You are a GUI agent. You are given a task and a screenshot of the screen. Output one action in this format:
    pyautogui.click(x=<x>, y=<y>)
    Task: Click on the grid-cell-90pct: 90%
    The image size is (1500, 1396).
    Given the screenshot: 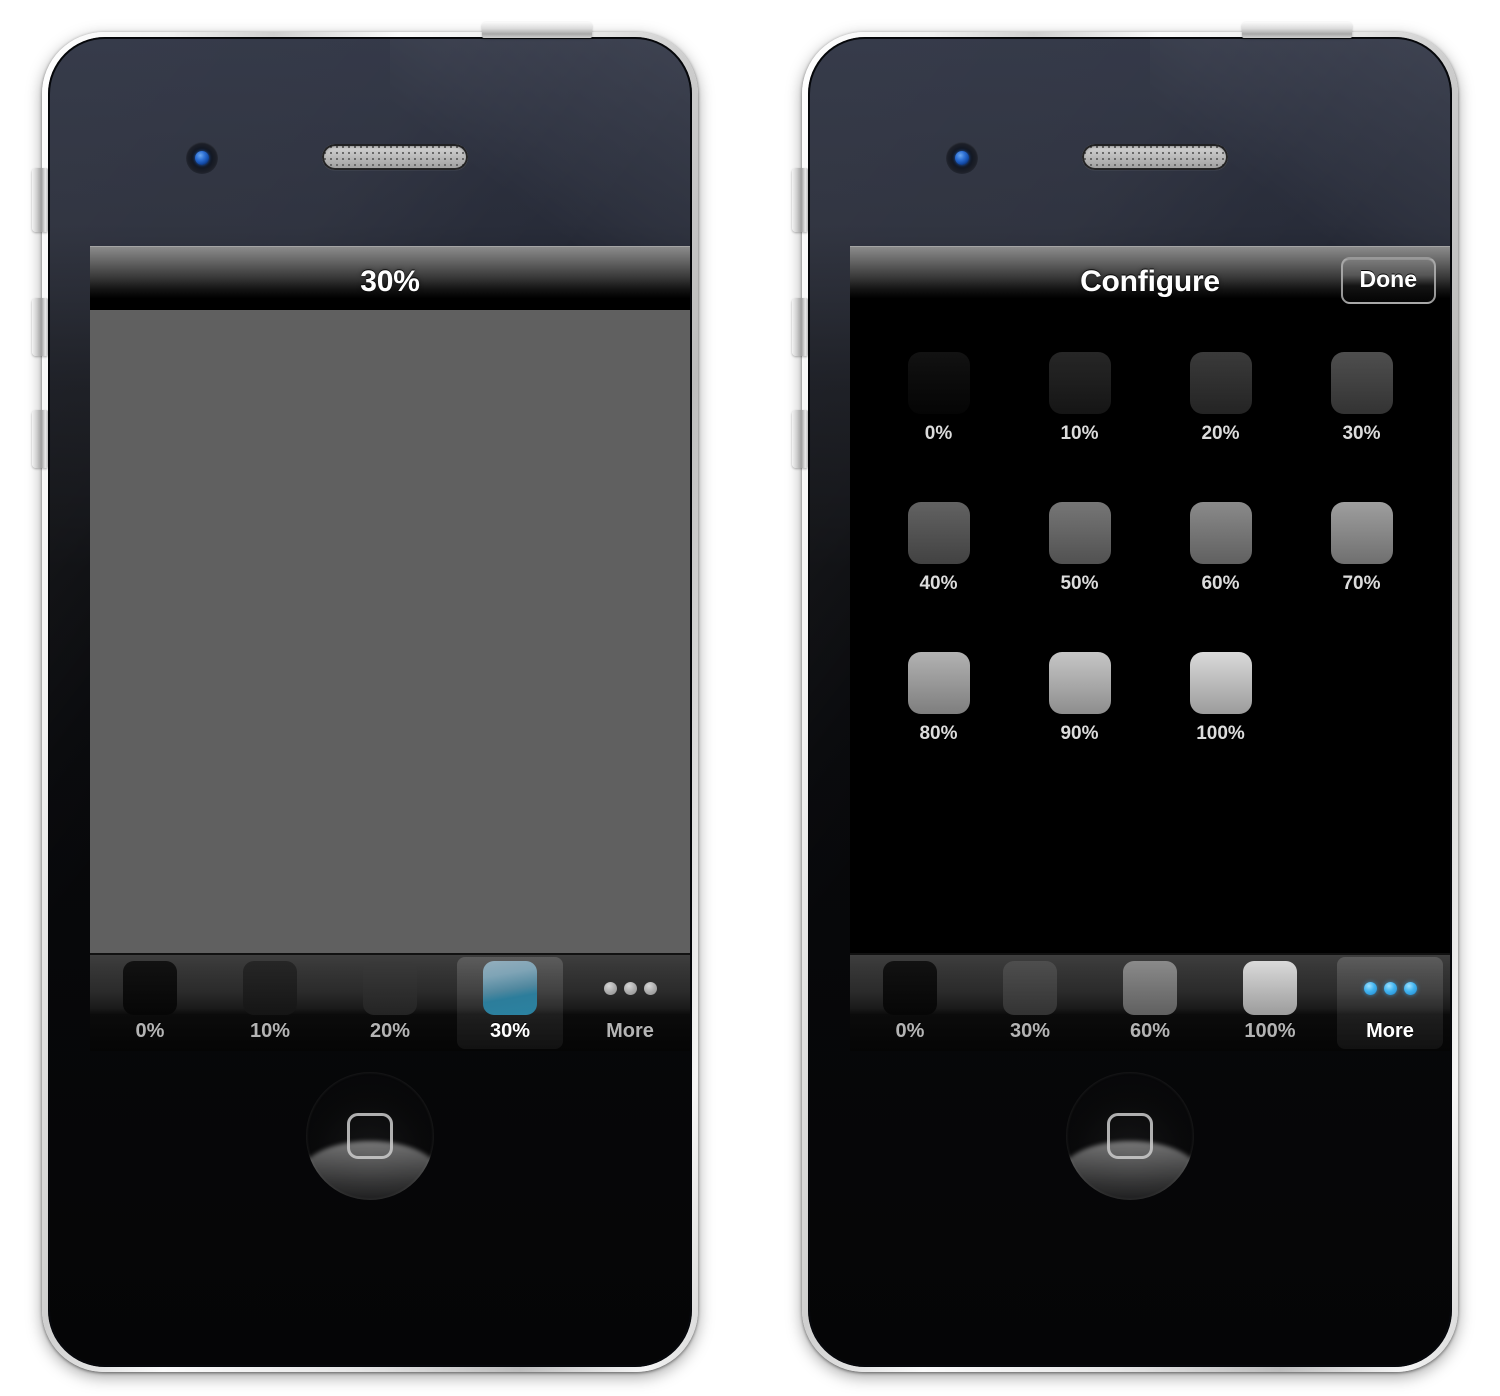 What is the action you would take?
    pyautogui.click(x=1079, y=727)
    